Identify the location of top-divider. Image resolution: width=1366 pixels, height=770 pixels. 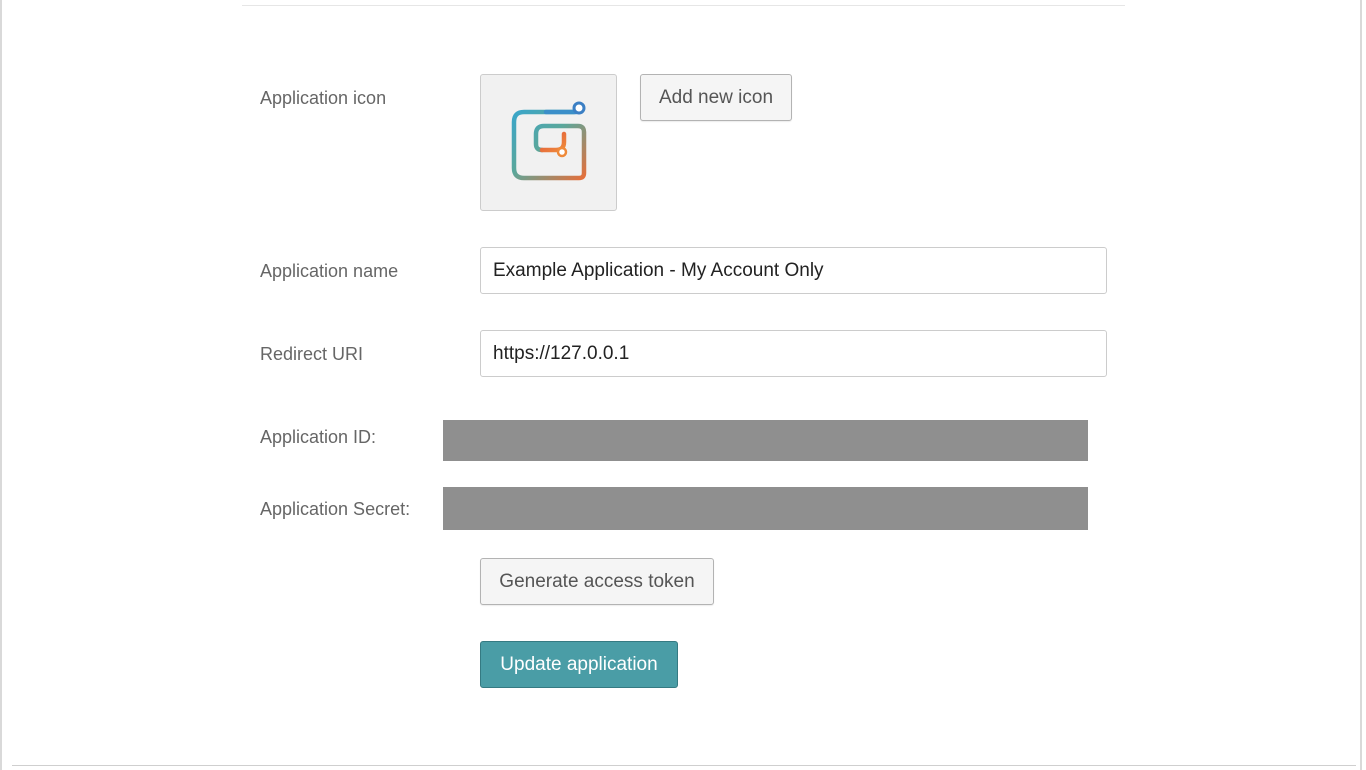
(683, 5).